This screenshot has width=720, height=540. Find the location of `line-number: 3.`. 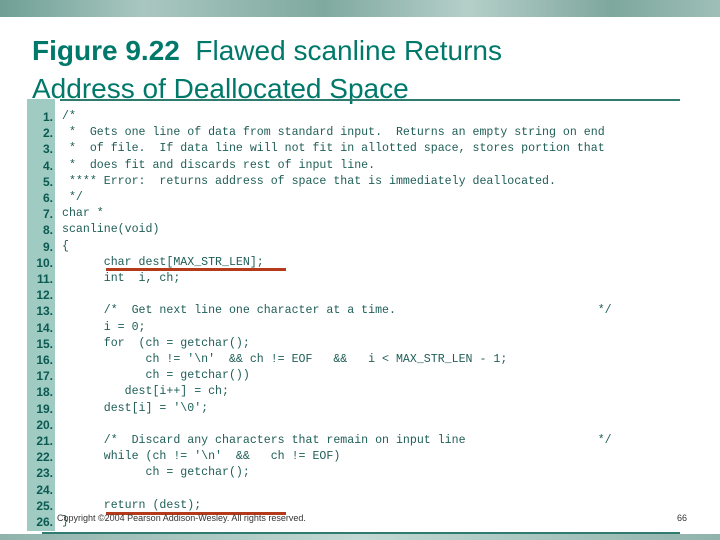

line-number: 3. is located at coordinates (47, 149).